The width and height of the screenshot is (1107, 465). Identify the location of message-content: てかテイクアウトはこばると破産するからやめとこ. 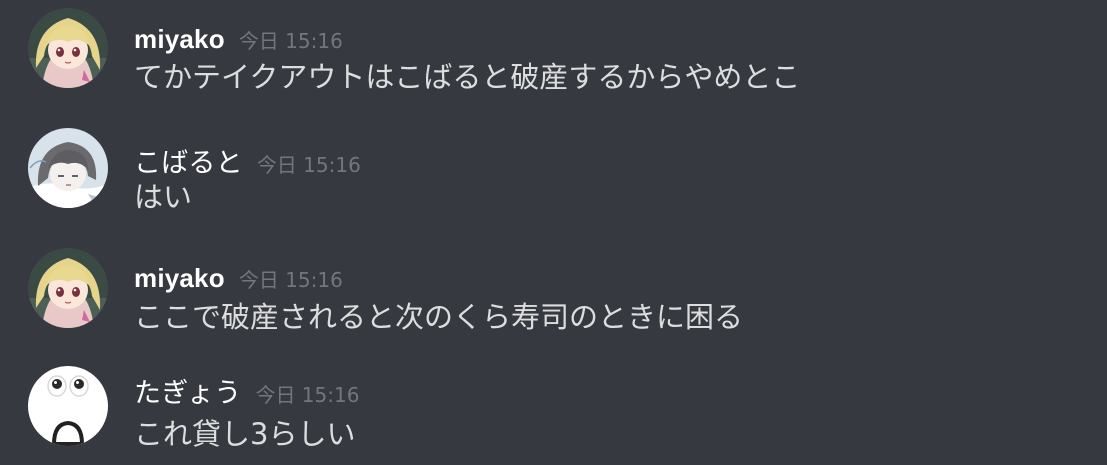
(467, 77).